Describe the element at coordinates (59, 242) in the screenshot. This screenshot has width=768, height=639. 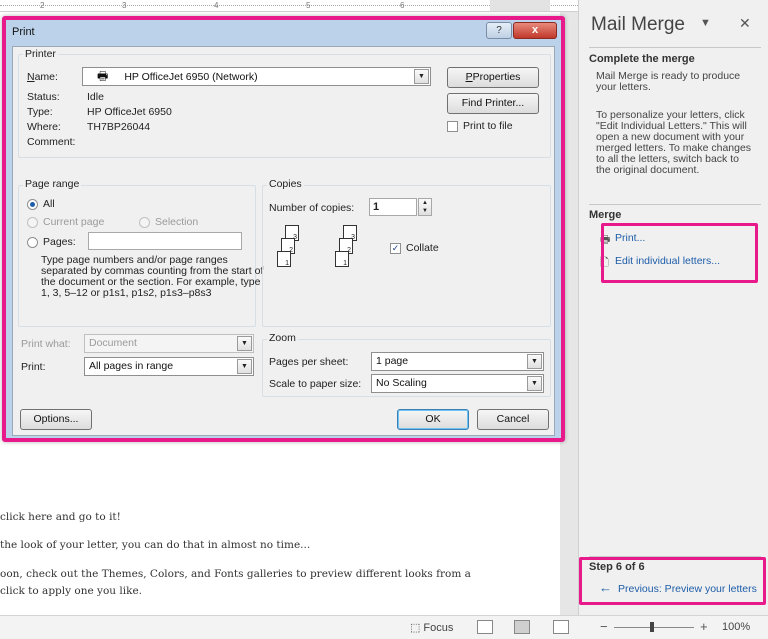
I see `pages-label: Pages:` at that location.